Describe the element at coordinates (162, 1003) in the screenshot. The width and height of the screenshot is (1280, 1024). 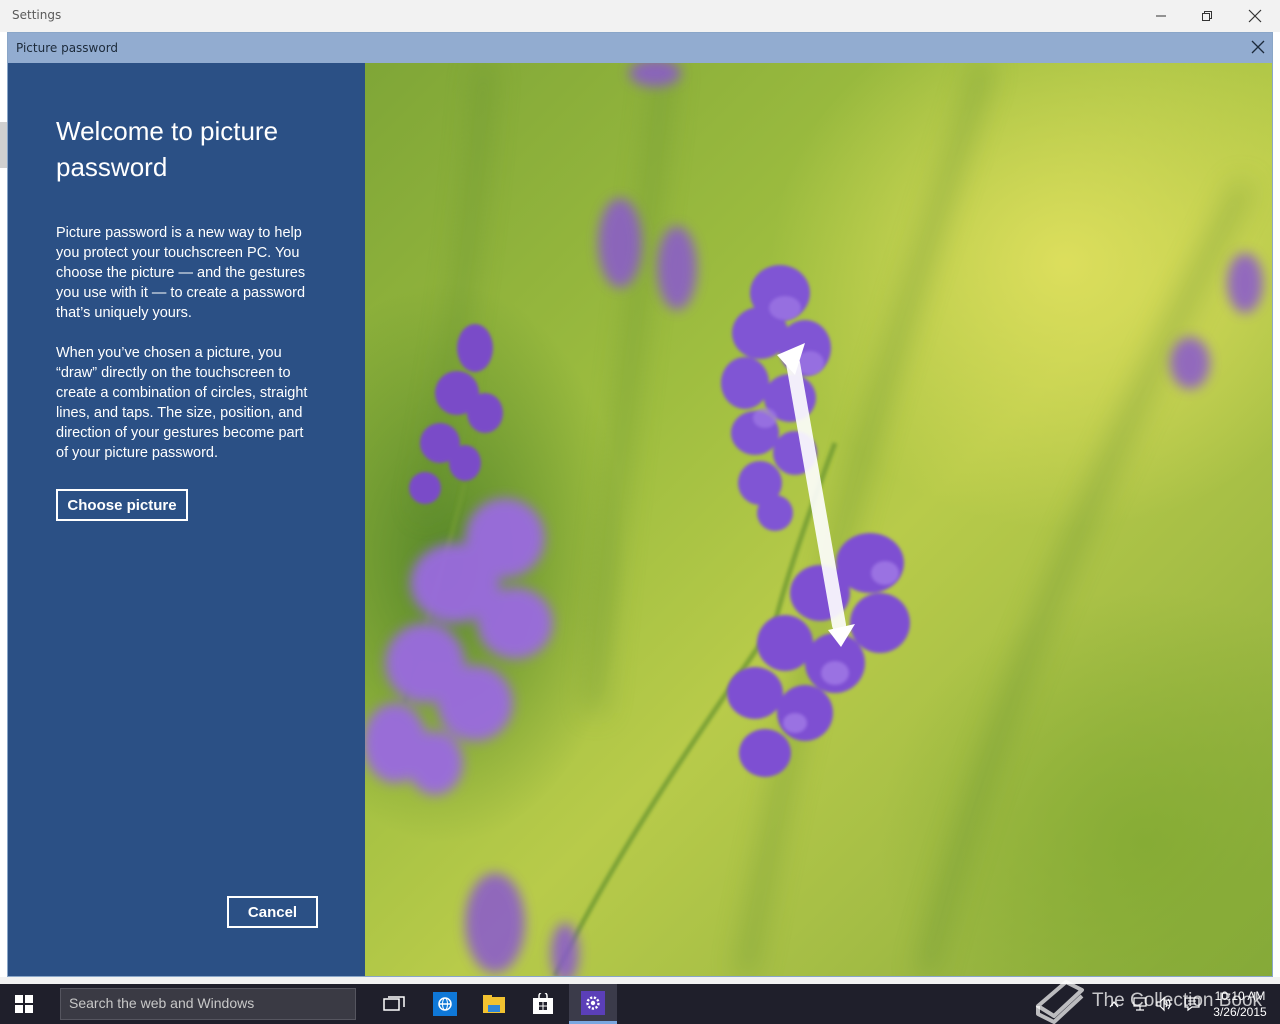
I see `search-placeholder: Search the web and Windows` at that location.